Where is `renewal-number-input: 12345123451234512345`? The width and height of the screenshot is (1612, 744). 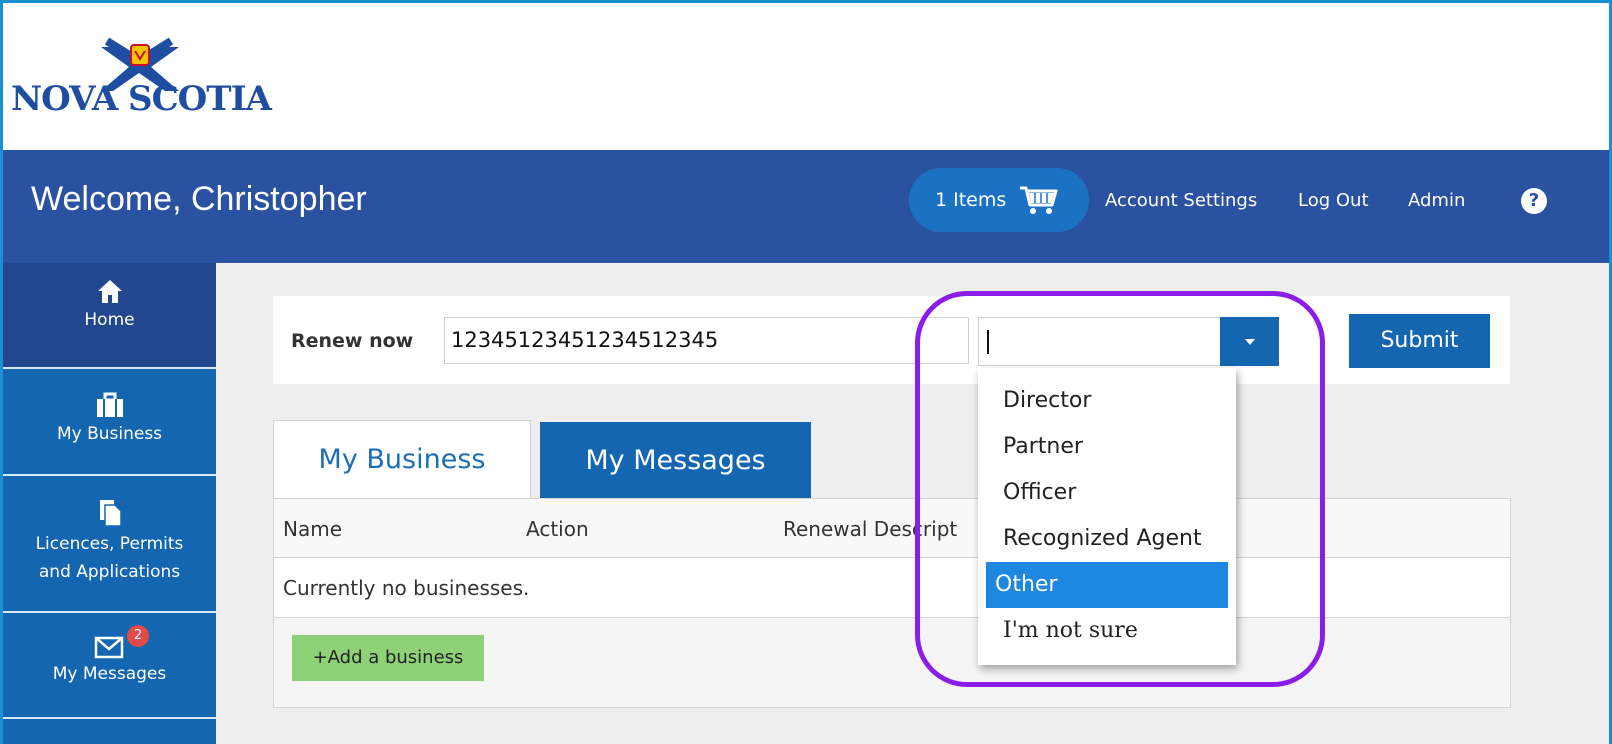
renewal-number-input: 12345123451234512345 is located at coordinates (706, 340).